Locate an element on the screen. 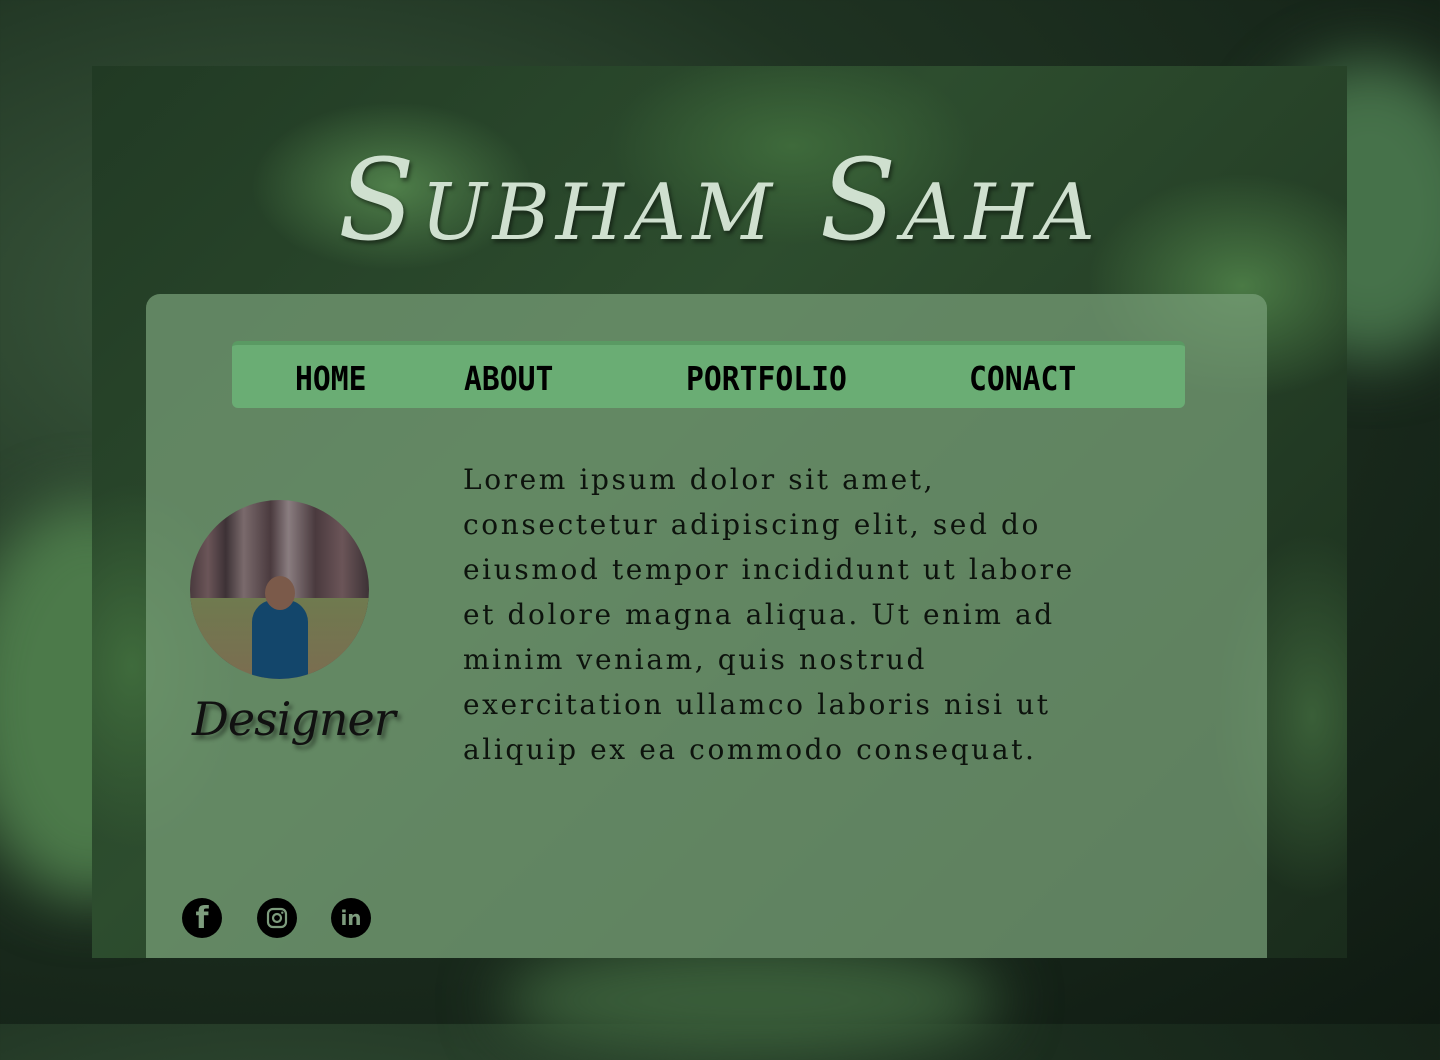  nav-about: ABOUT is located at coordinates (508, 378).